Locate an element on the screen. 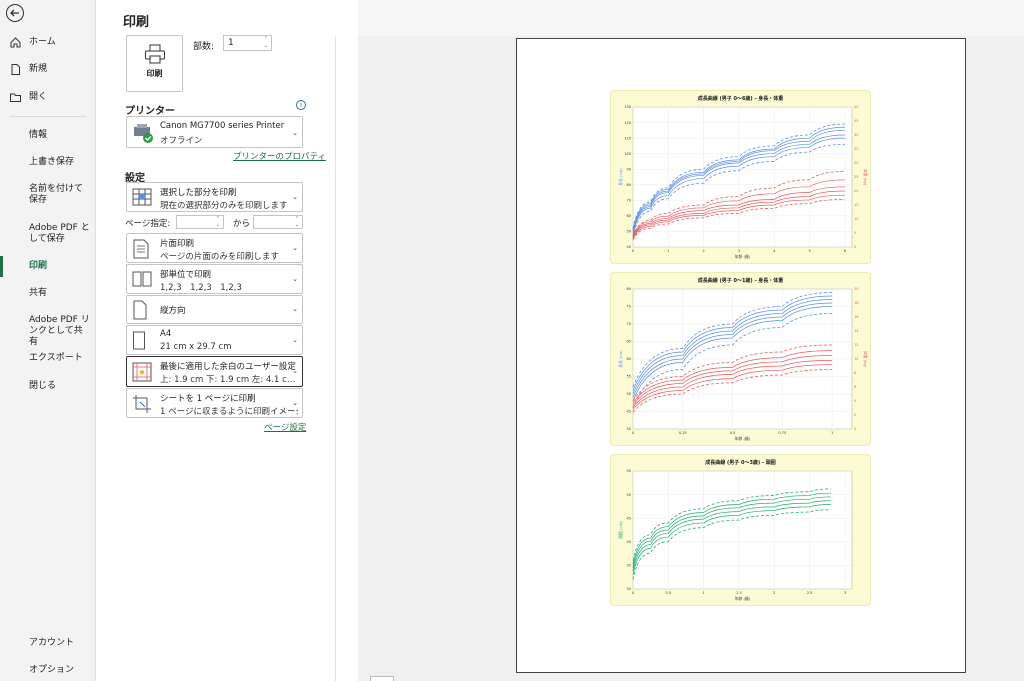  y-tick-label: 100 is located at coordinates (627, 154).